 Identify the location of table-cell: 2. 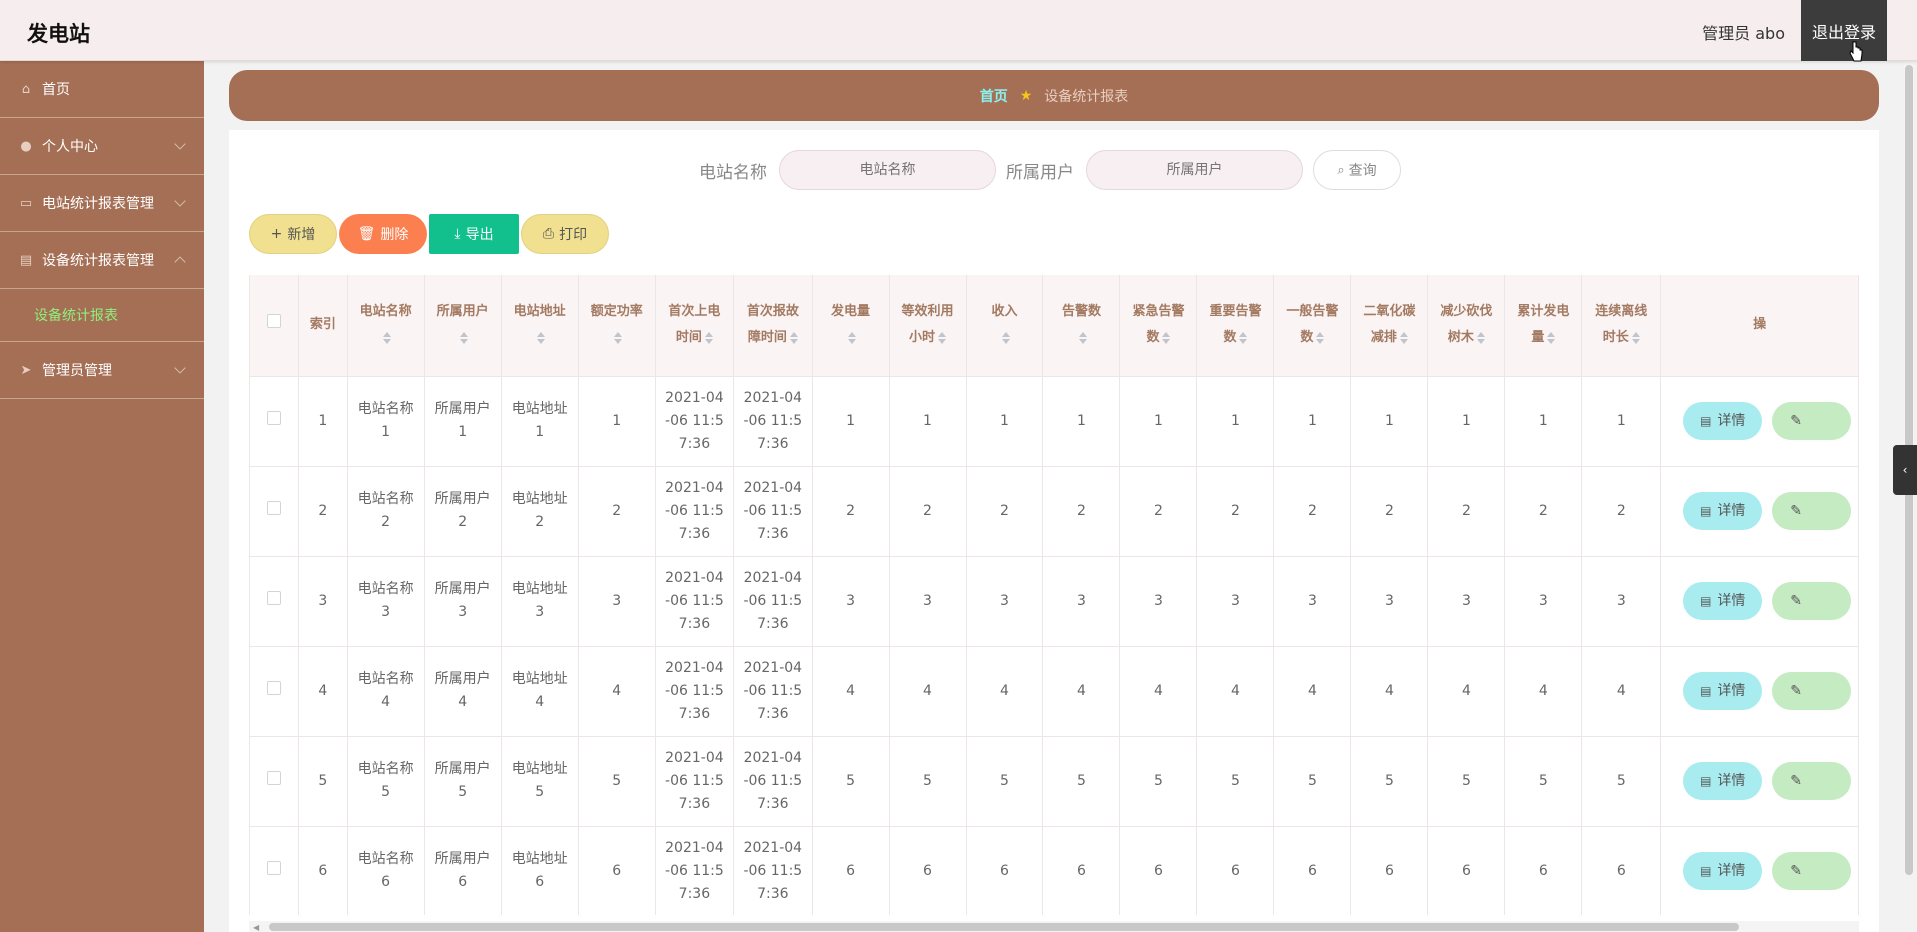
(323, 511).